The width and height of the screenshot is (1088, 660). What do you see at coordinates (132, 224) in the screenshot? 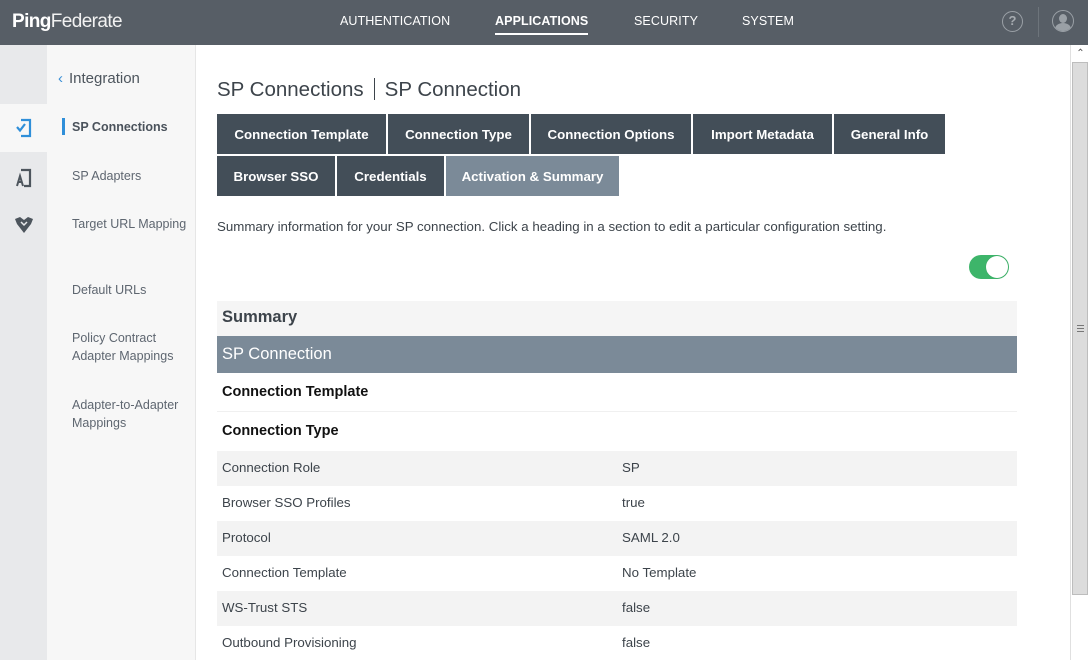
I see `subnav-target-url-mapping: Target URL Mapping` at bounding box center [132, 224].